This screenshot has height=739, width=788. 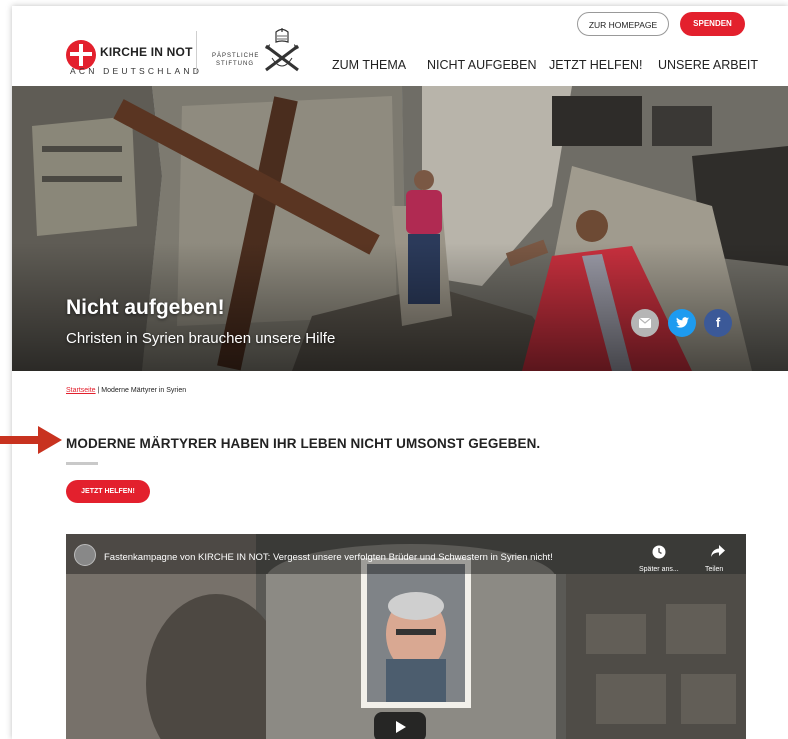 What do you see at coordinates (82, 463) in the screenshot?
I see `title-divider` at bounding box center [82, 463].